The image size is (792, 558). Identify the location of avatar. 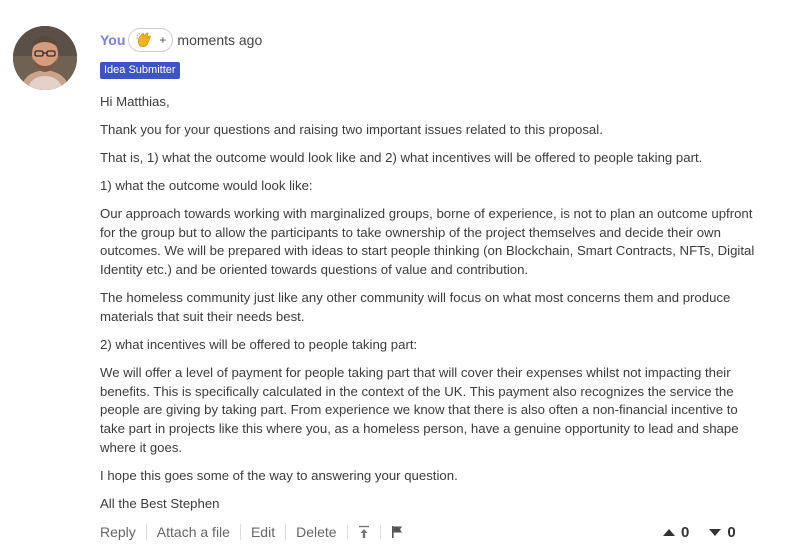
(45, 58).